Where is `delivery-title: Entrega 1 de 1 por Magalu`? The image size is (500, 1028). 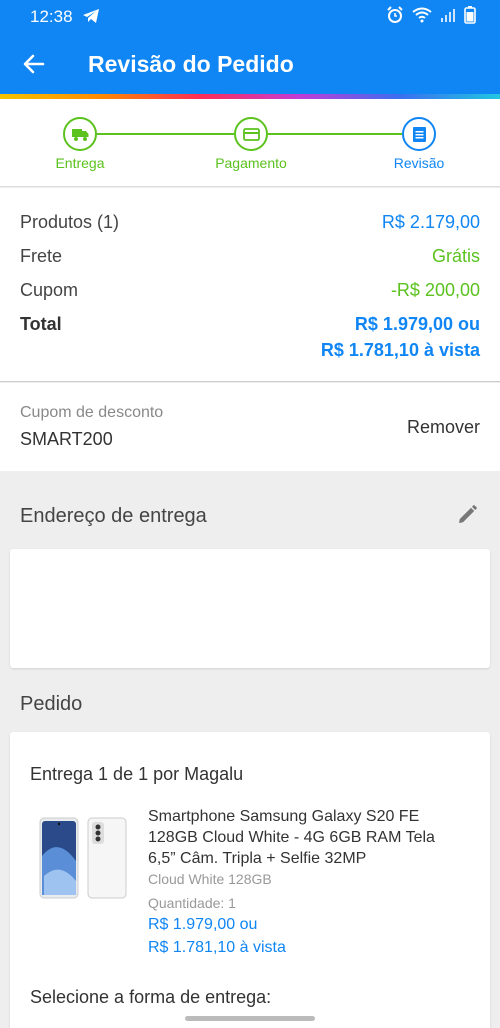 delivery-title: Entrega 1 de 1 por Magalu is located at coordinates (137, 774).